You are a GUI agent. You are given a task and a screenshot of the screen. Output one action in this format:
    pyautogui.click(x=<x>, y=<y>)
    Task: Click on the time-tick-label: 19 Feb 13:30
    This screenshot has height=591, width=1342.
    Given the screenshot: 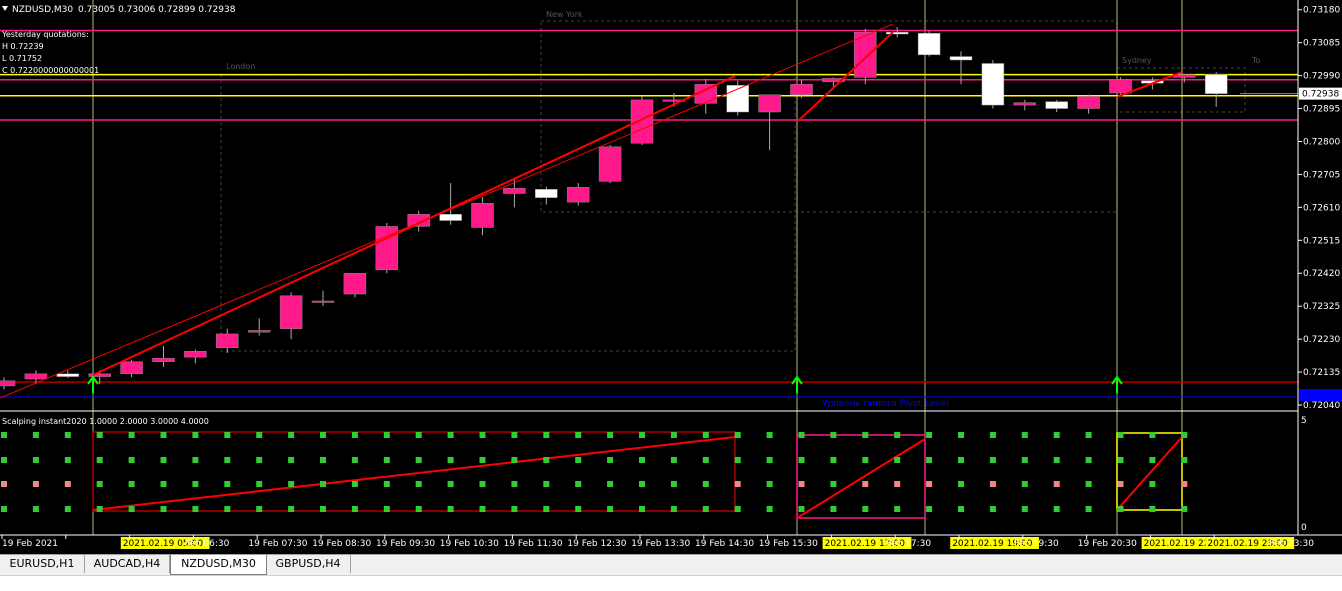 What is the action you would take?
    pyautogui.click(x=660, y=544)
    